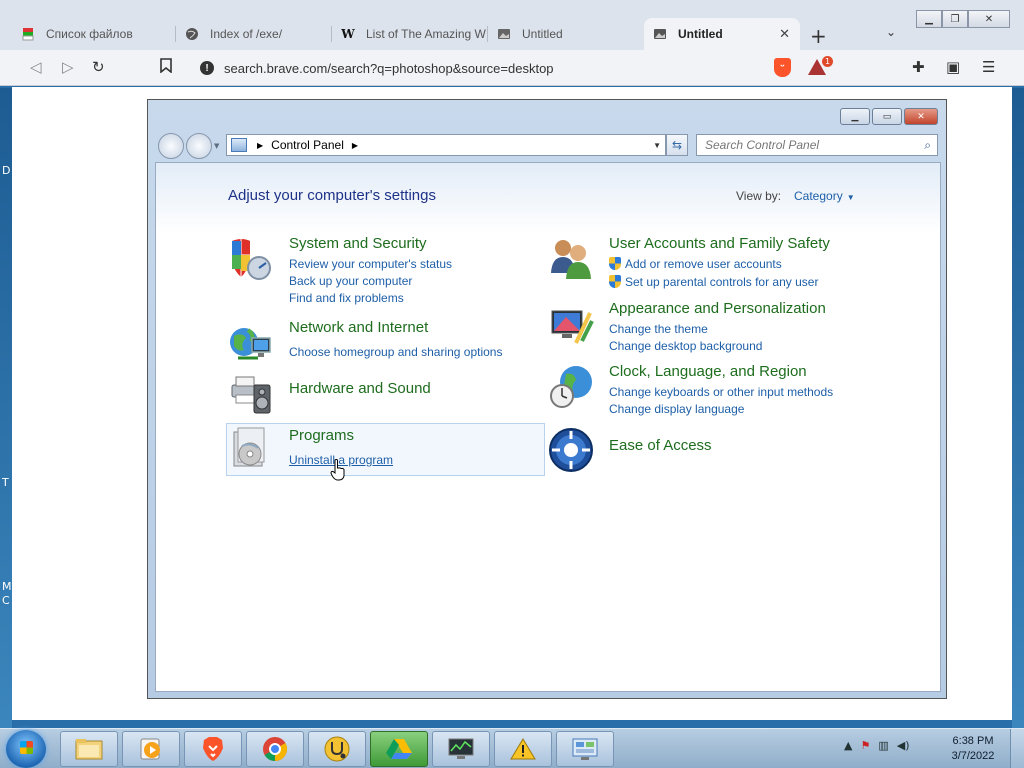 Image resolution: width=1024 pixels, height=768 pixels. What do you see at coordinates (570, 34) in the screenshot?
I see `tab-untitled: Untitled` at bounding box center [570, 34].